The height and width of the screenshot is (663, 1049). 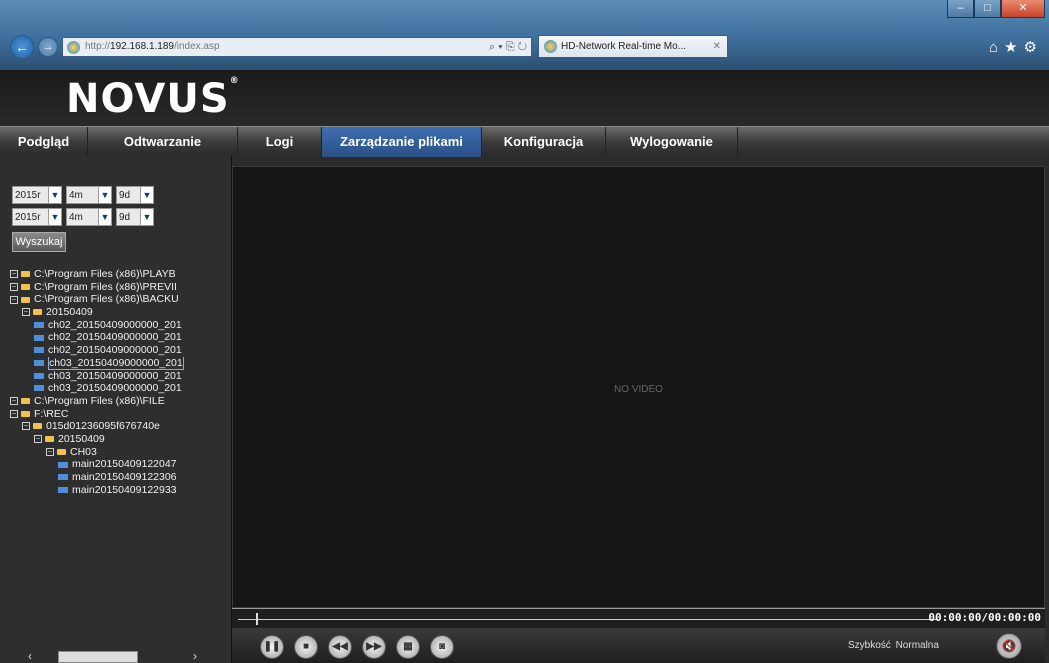 I want to click on menu-item-wylogowanie: Wylogowanie, so click(x=672, y=142).